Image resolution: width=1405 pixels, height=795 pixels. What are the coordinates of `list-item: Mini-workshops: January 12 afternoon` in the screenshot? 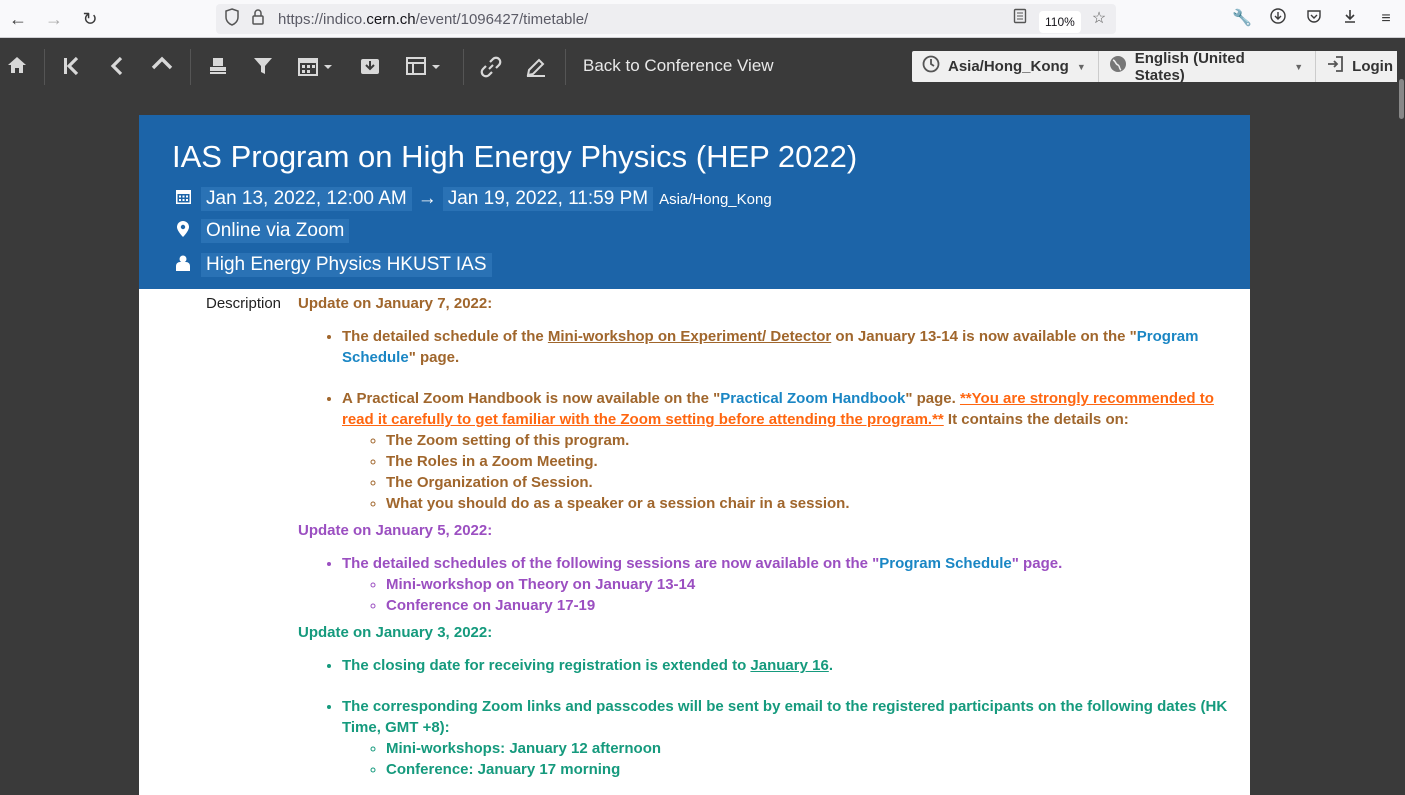 It's located at (814, 748).